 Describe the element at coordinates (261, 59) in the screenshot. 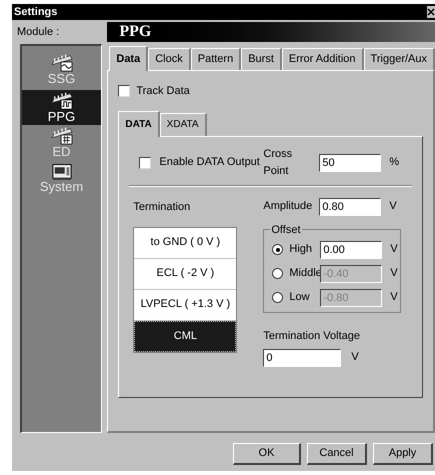

I see `tab: Burst` at that location.